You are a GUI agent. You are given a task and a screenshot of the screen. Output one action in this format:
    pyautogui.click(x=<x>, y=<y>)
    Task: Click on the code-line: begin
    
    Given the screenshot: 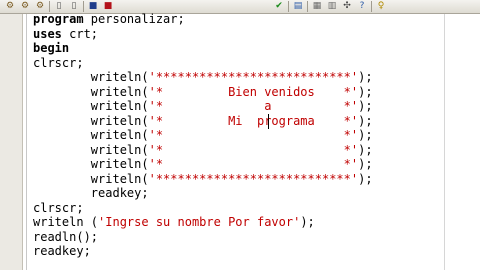 What is the action you would take?
    pyautogui.click(x=203, y=48)
    